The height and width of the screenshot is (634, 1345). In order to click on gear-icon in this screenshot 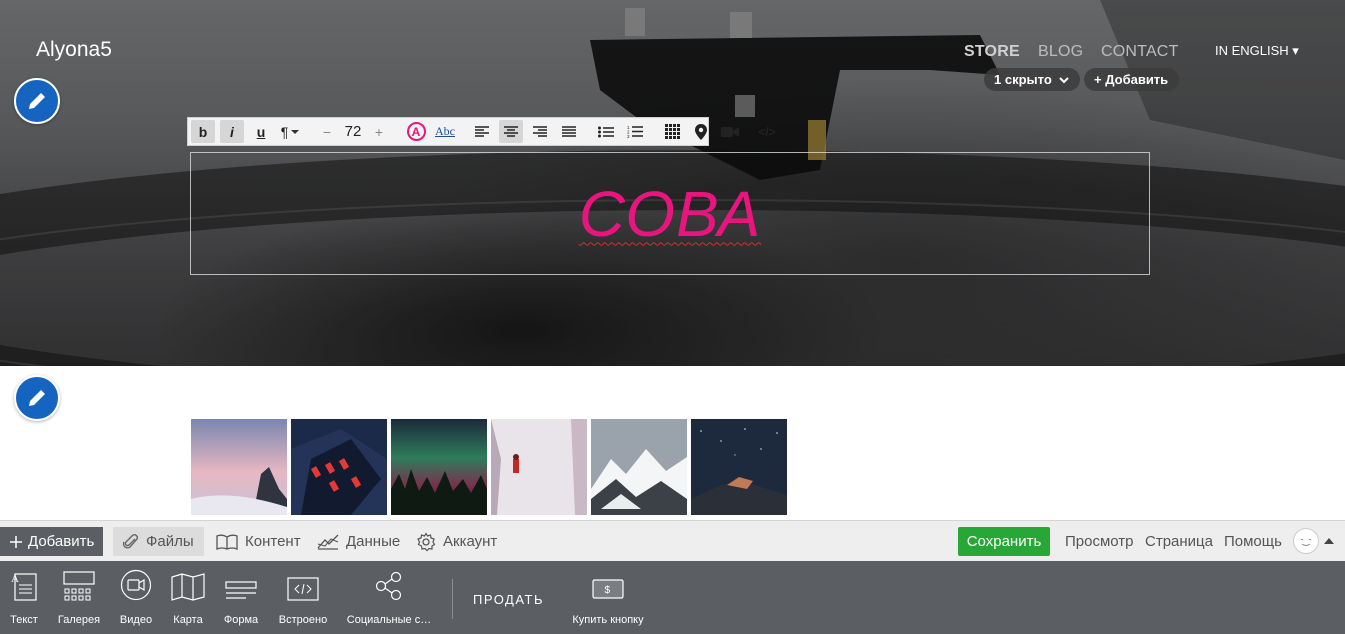, I will do `click(426, 541)`.